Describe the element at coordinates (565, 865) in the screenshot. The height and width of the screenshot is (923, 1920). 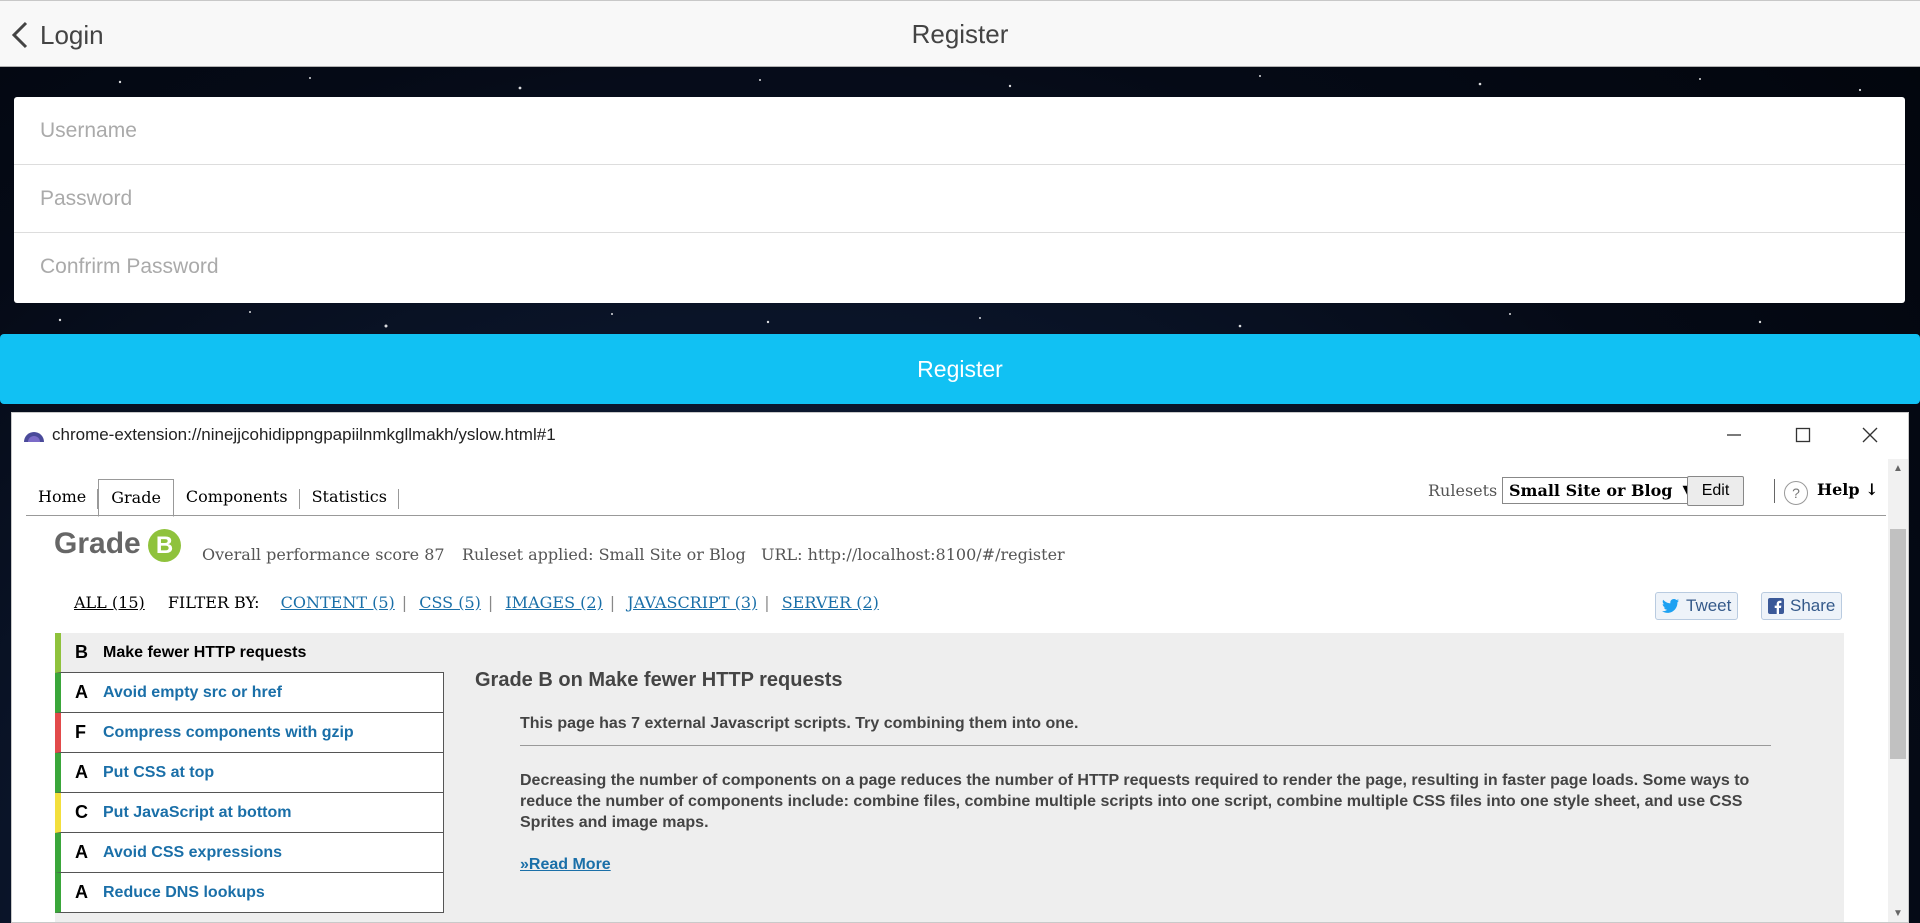
I see `read-more-link: »Read More` at that location.